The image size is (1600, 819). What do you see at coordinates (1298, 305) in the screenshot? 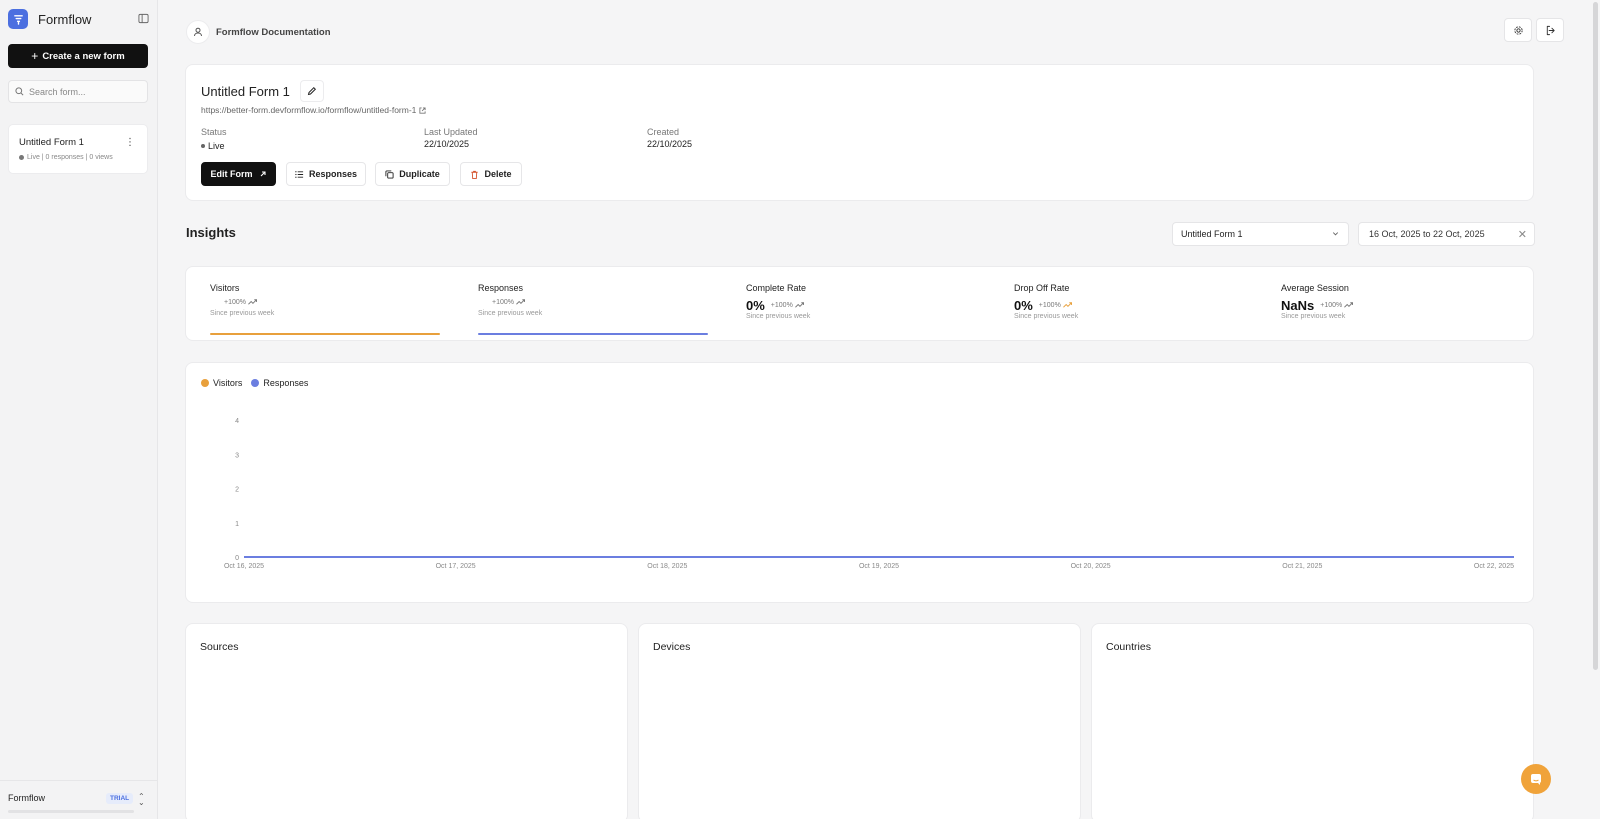
I see `stat-value: NaNs` at bounding box center [1298, 305].